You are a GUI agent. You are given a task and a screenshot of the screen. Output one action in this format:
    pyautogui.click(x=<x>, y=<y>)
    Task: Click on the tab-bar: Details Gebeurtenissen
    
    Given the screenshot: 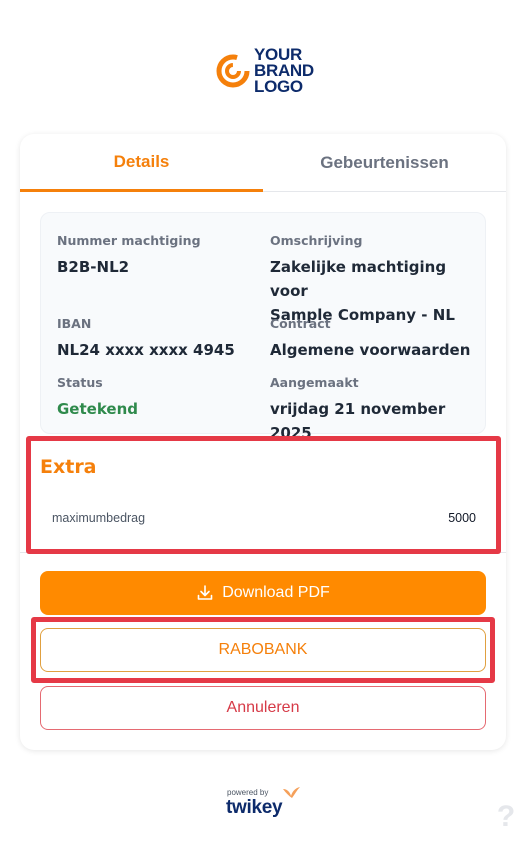 What is the action you would take?
    pyautogui.click(x=263, y=163)
    